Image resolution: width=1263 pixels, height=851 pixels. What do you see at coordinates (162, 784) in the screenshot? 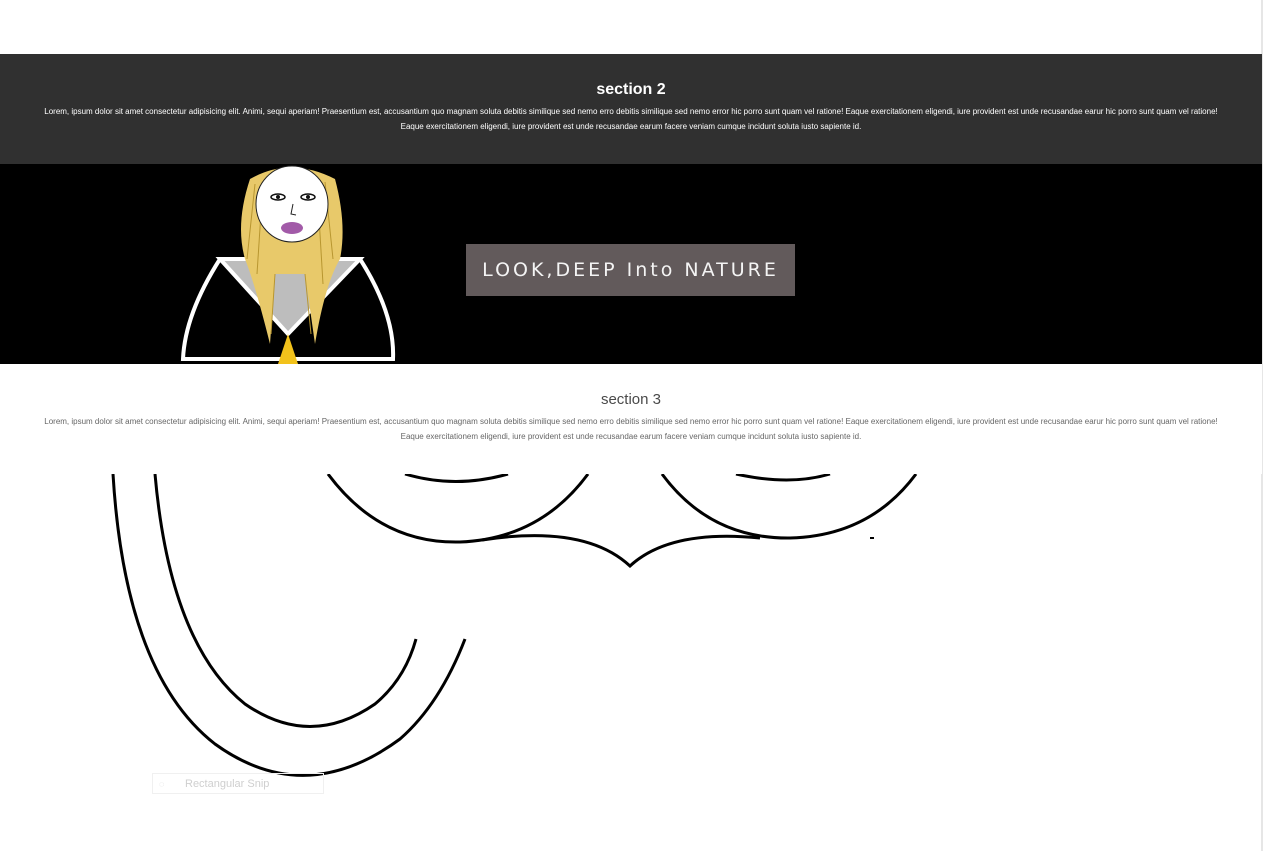
I see `snip-icon: ◌` at bounding box center [162, 784].